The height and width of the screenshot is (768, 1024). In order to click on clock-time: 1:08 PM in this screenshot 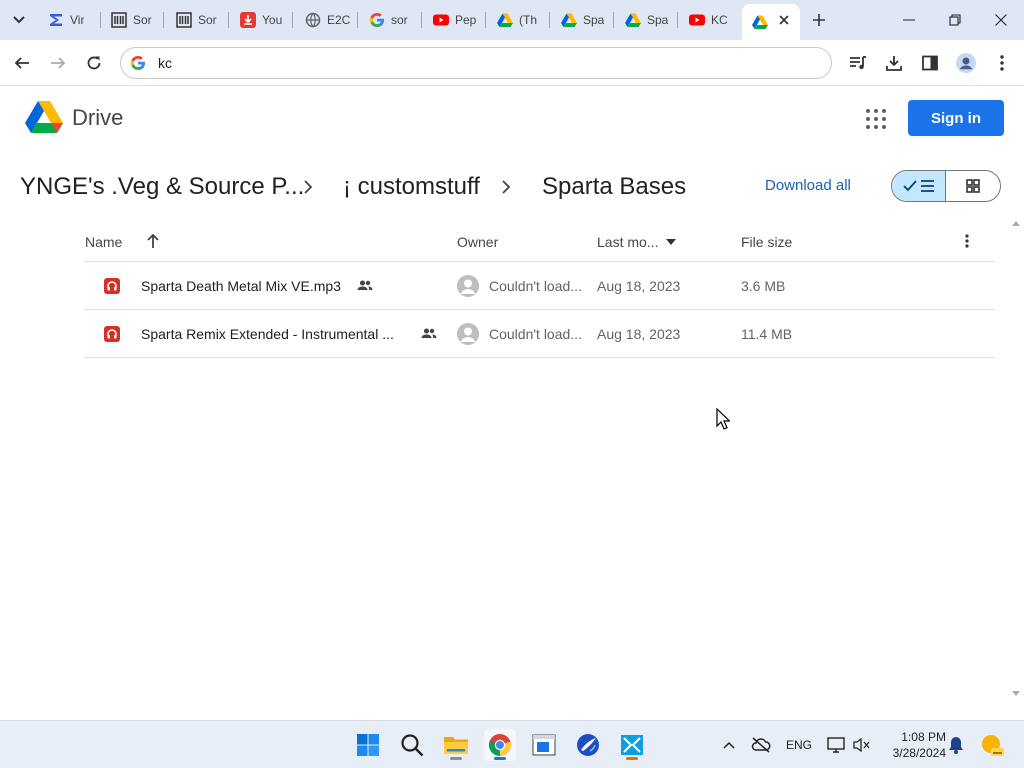, I will do `click(923, 737)`.